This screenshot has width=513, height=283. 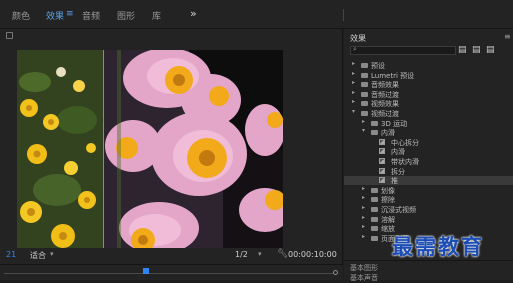 What do you see at coordinates (21, 15) in the screenshot?
I see `tab-color: 颜色` at bounding box center [21, 15].